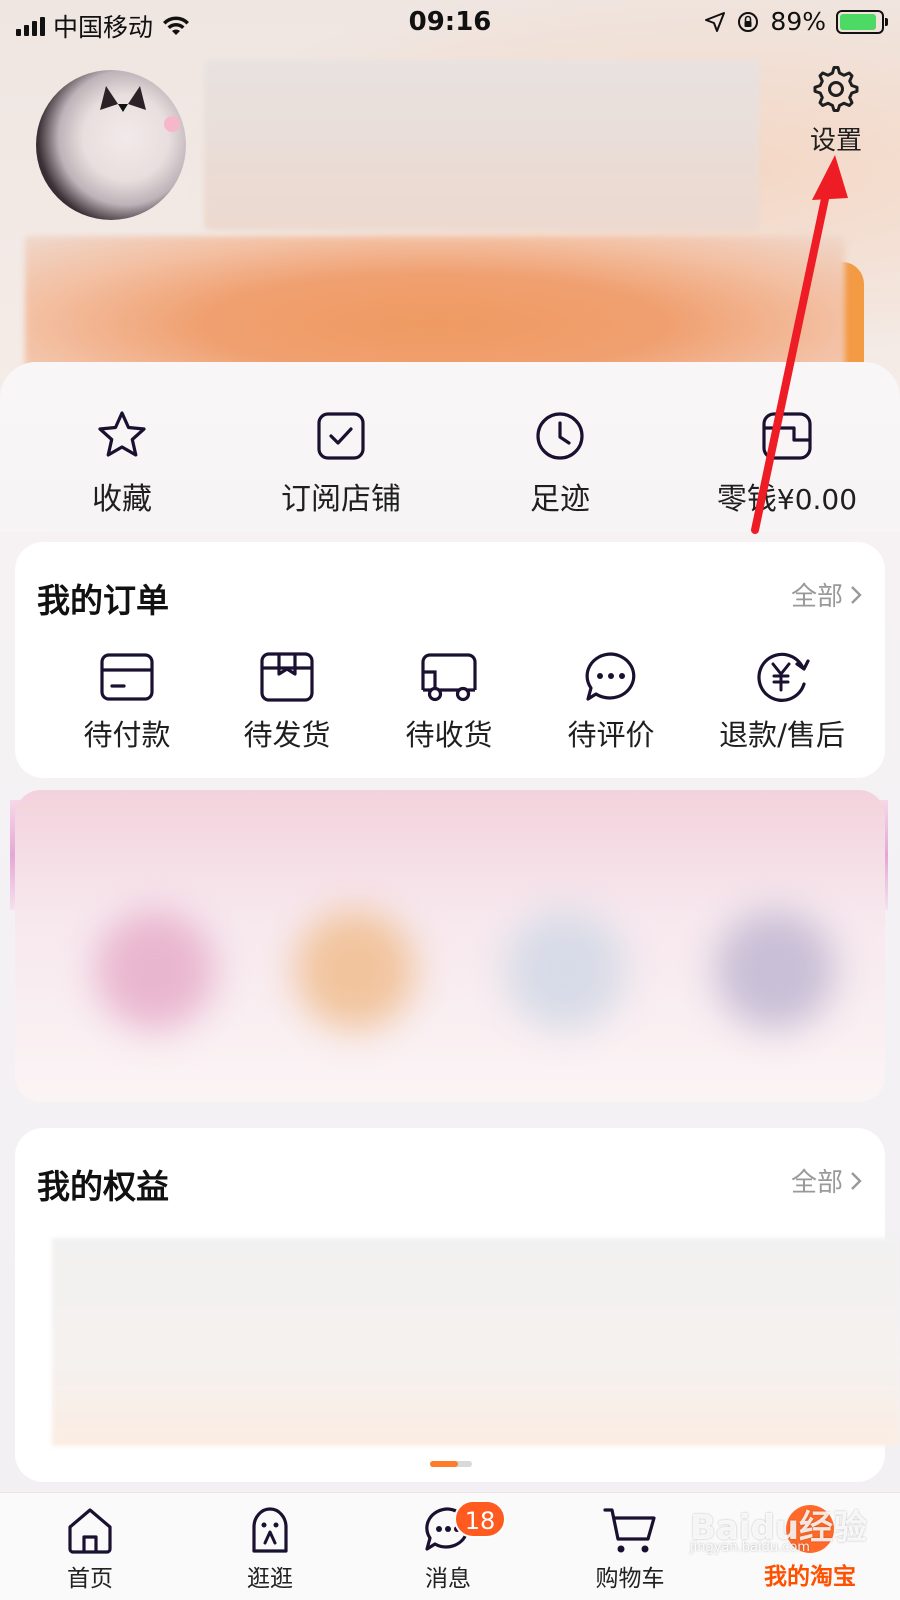 Image resolution: width=900 pixels, height=1600 pixels. Describe the element at coordinates (611, 702) in the screenshot. I see `order-pending-review: 待评价` at that location.